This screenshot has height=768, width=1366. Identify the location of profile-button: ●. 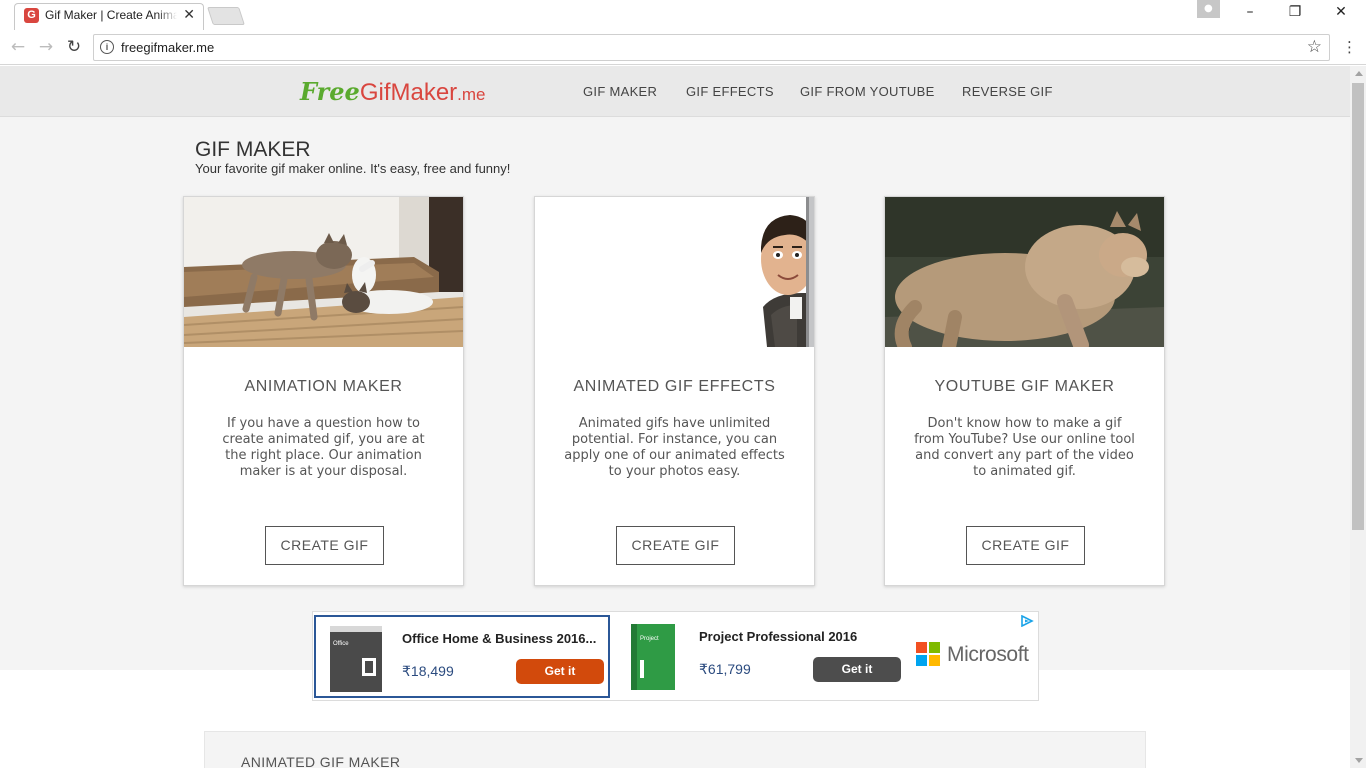
(1208, 9).